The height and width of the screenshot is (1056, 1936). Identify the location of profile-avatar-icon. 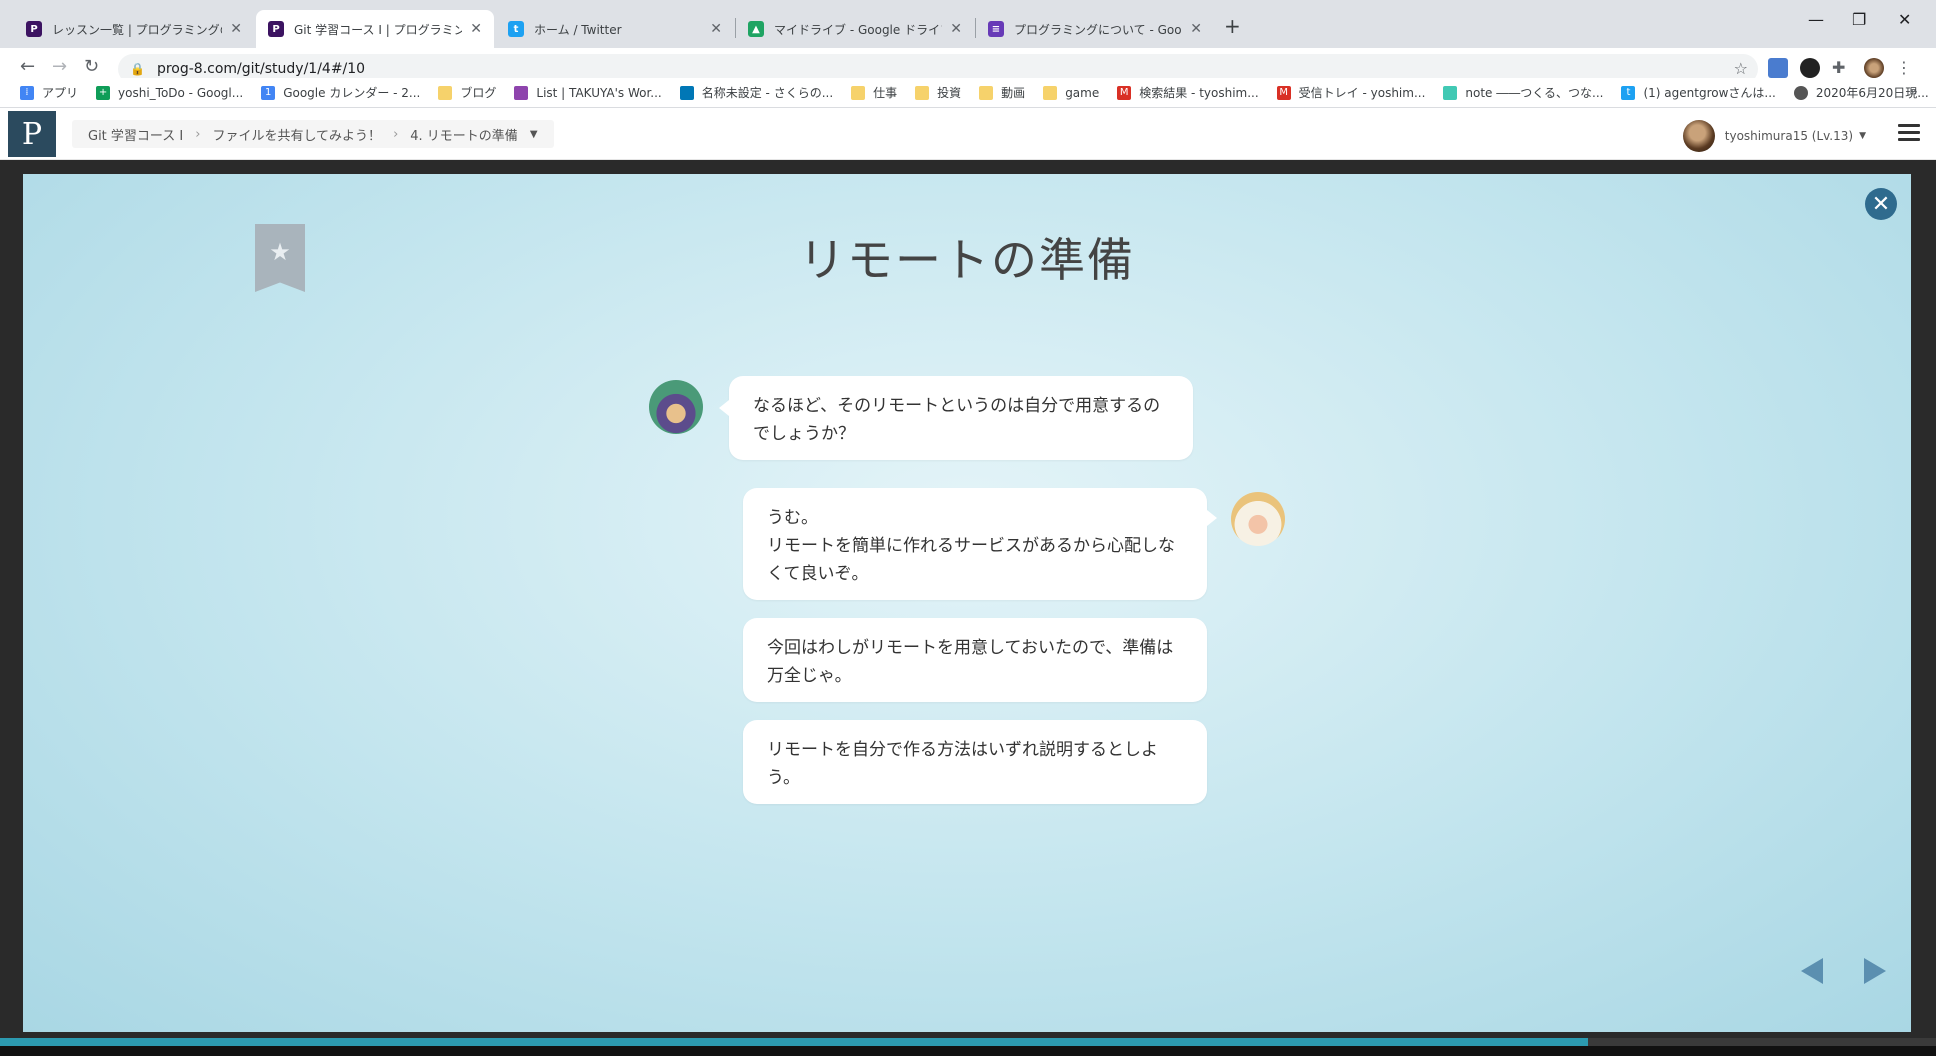
(1874, 68).